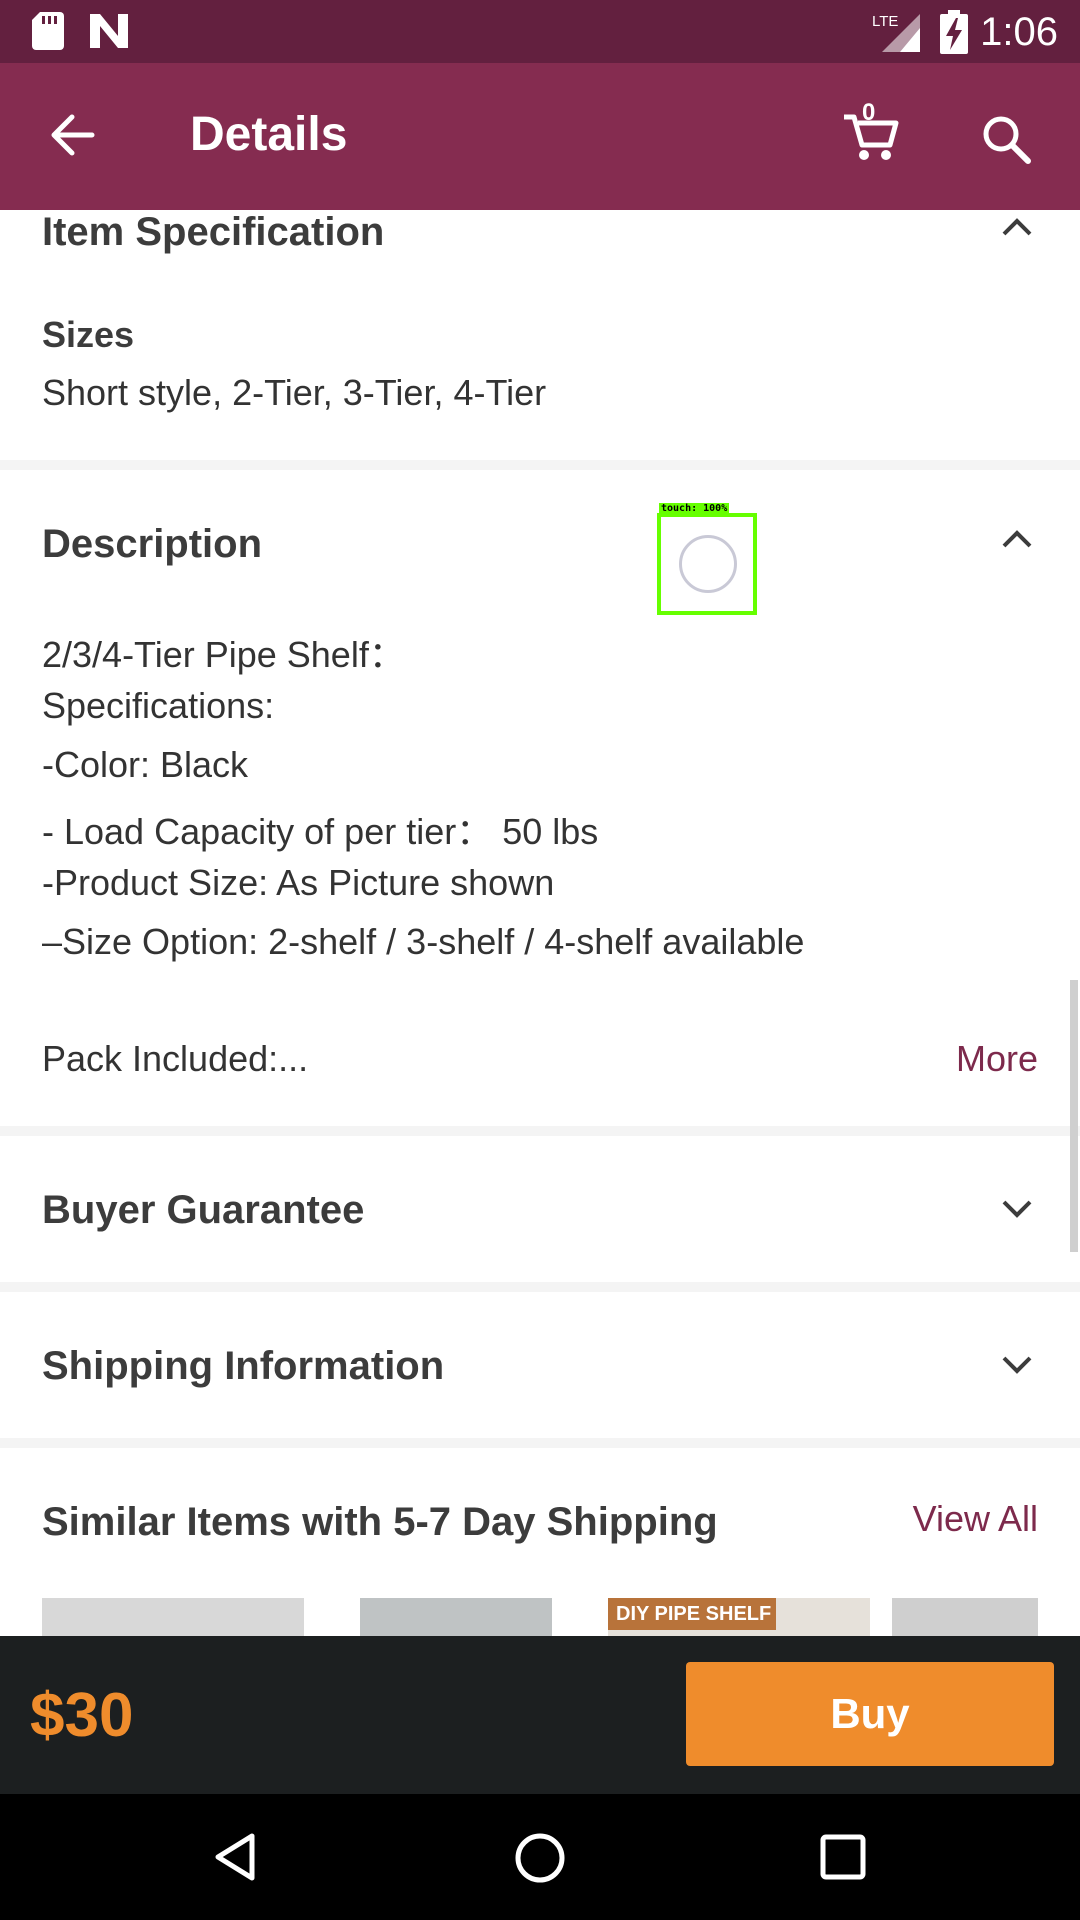  I want to click on app-bar: Details 0, so click(540, 136).